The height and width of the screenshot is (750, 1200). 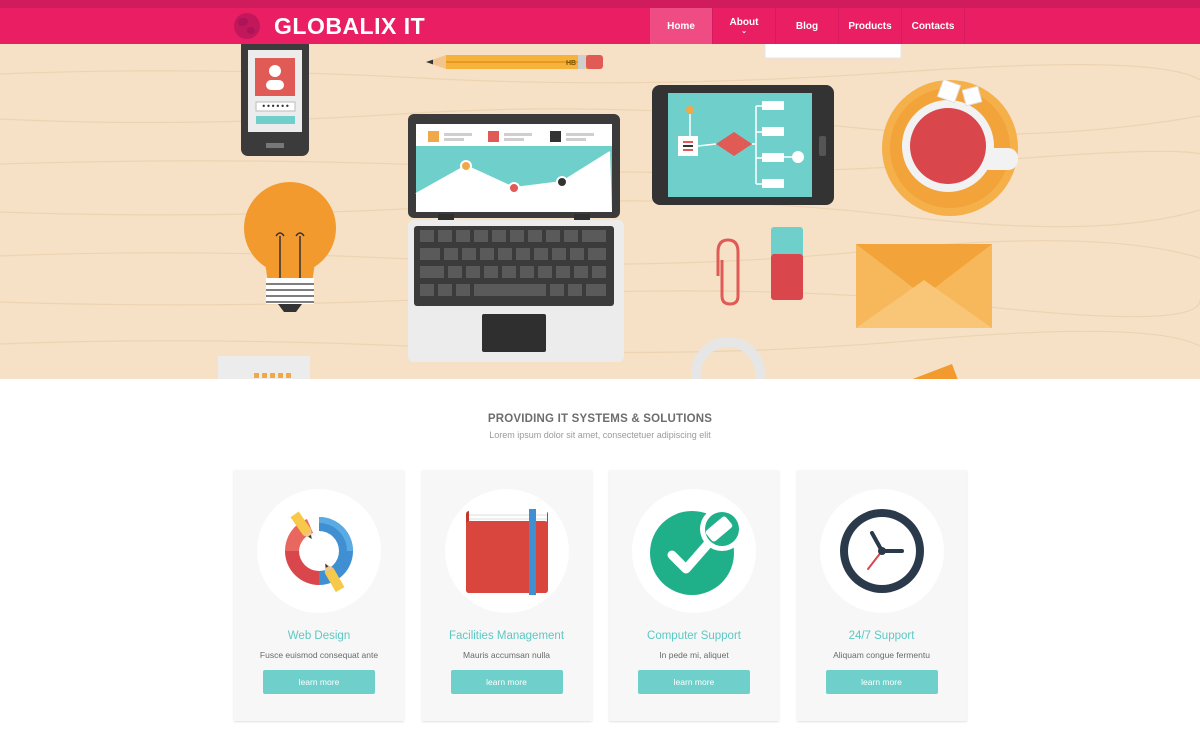 I want to click on globe-icon, so click(x=247, y=26).